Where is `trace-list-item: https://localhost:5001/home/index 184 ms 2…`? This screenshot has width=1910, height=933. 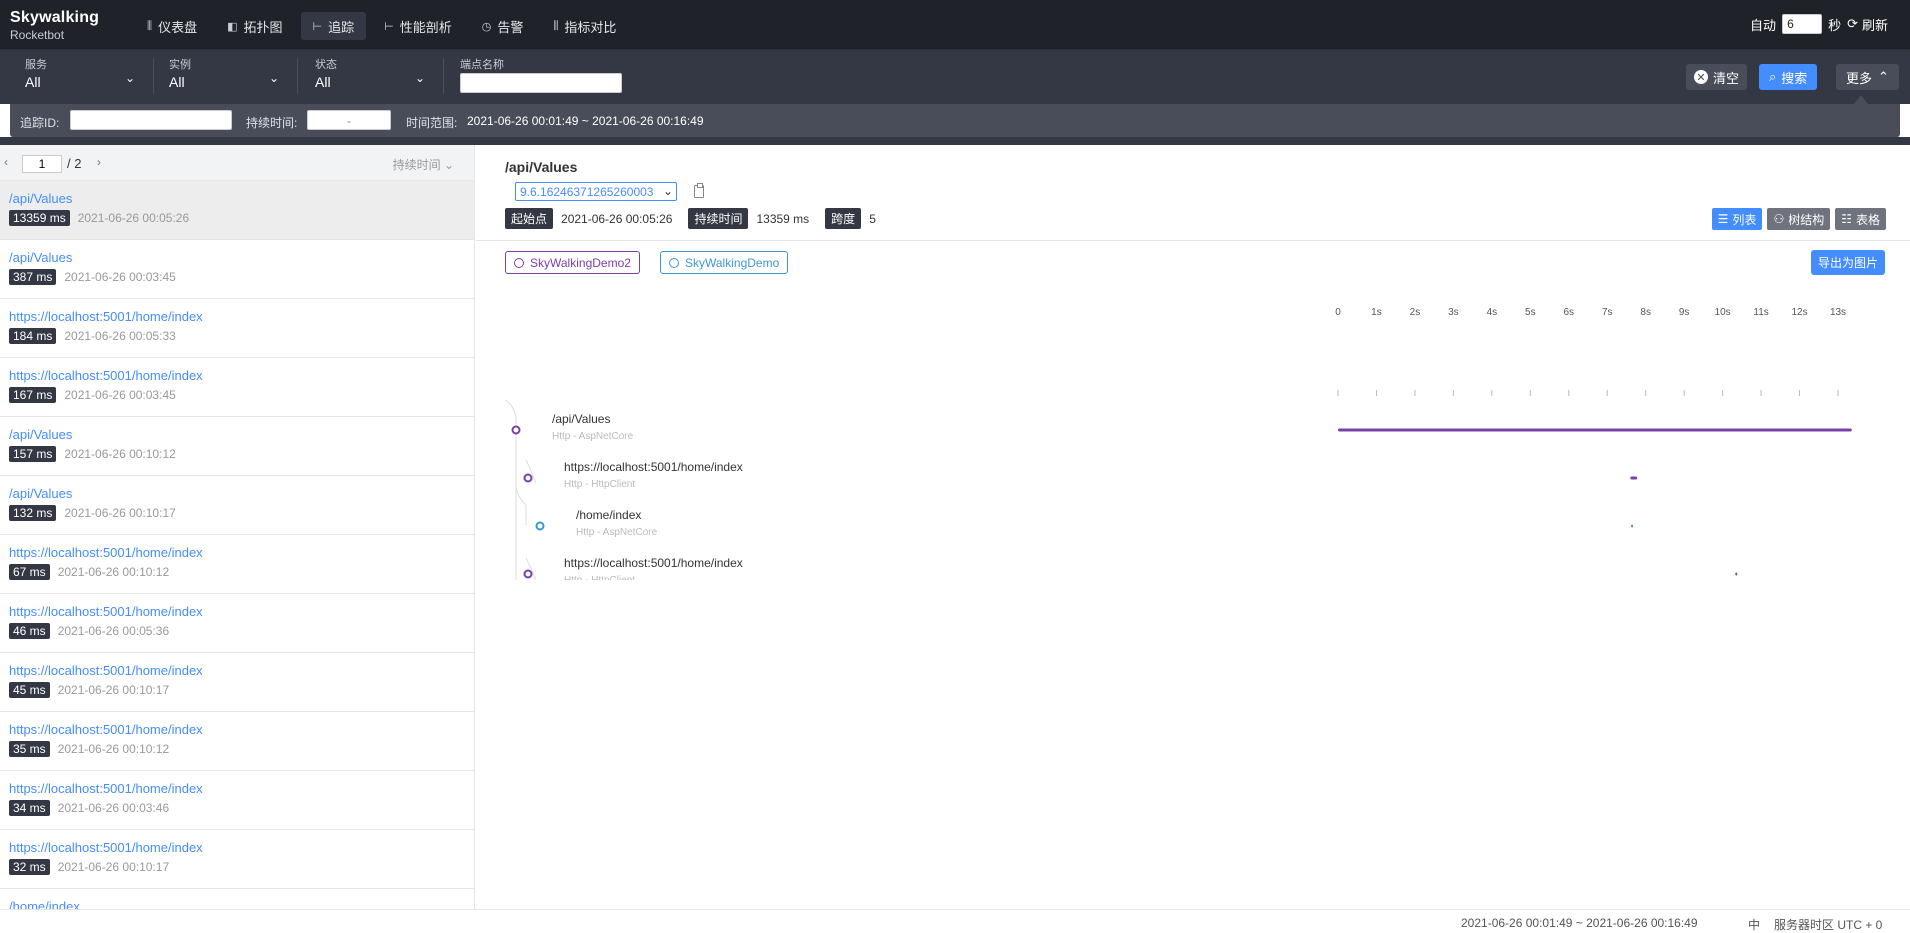 trace-list-item: https://localhost:5001/home/index 184 ms 2… is located at coordinates (237, 328).